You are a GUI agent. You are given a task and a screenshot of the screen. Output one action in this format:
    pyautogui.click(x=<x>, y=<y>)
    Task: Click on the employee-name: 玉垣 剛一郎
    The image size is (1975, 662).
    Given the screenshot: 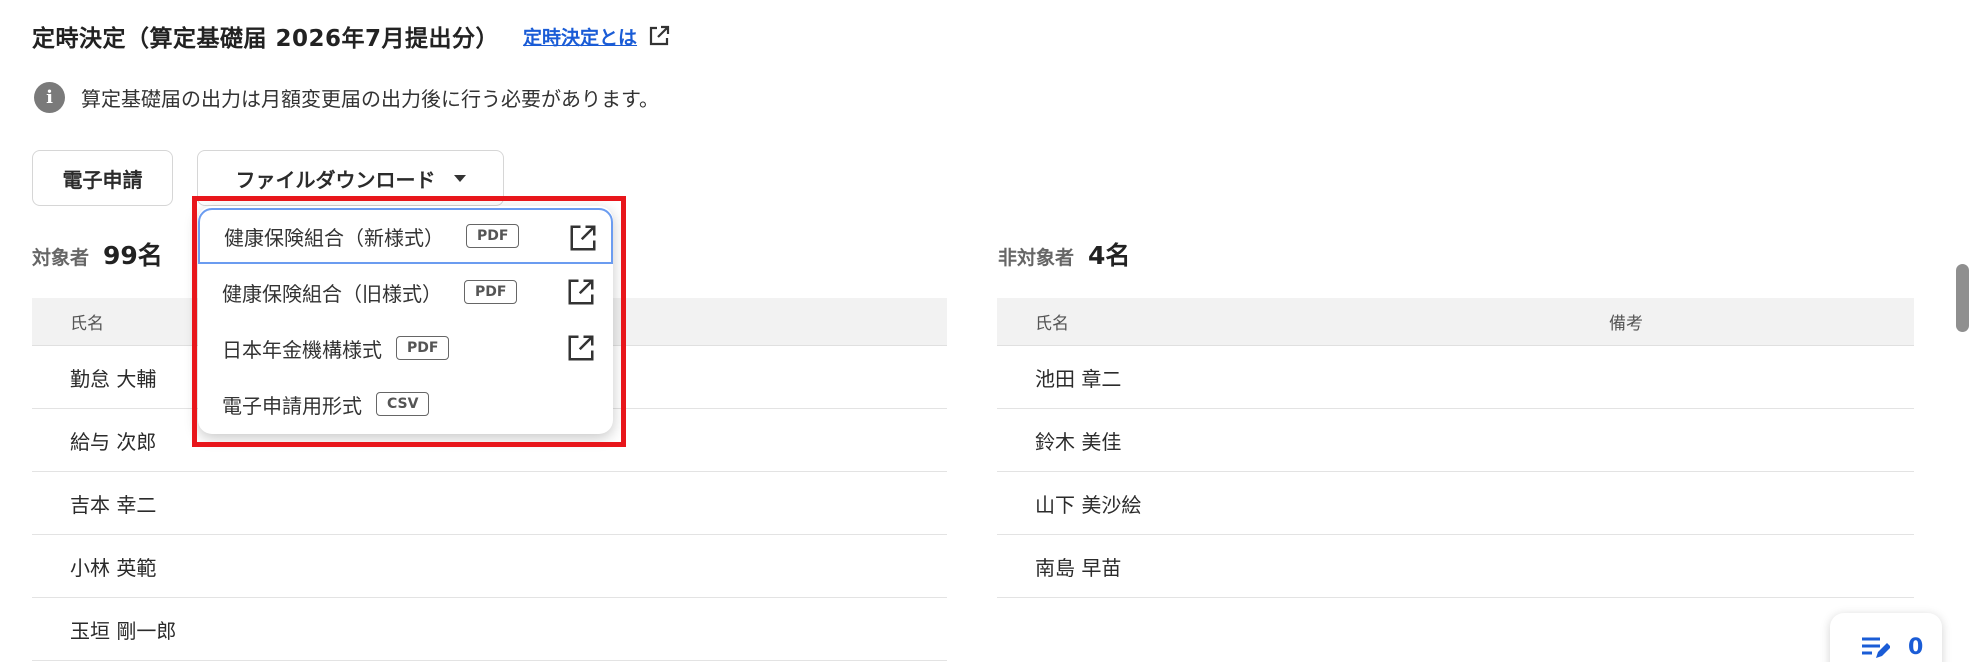 What is the action you would take?
    pyautogui.click(x=123, y=630)
    